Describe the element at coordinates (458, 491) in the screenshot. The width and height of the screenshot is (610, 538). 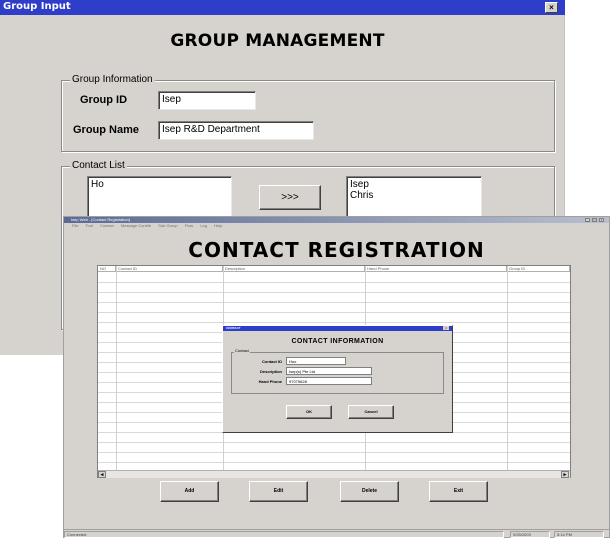
I see `exit-button: Exit` at that location.